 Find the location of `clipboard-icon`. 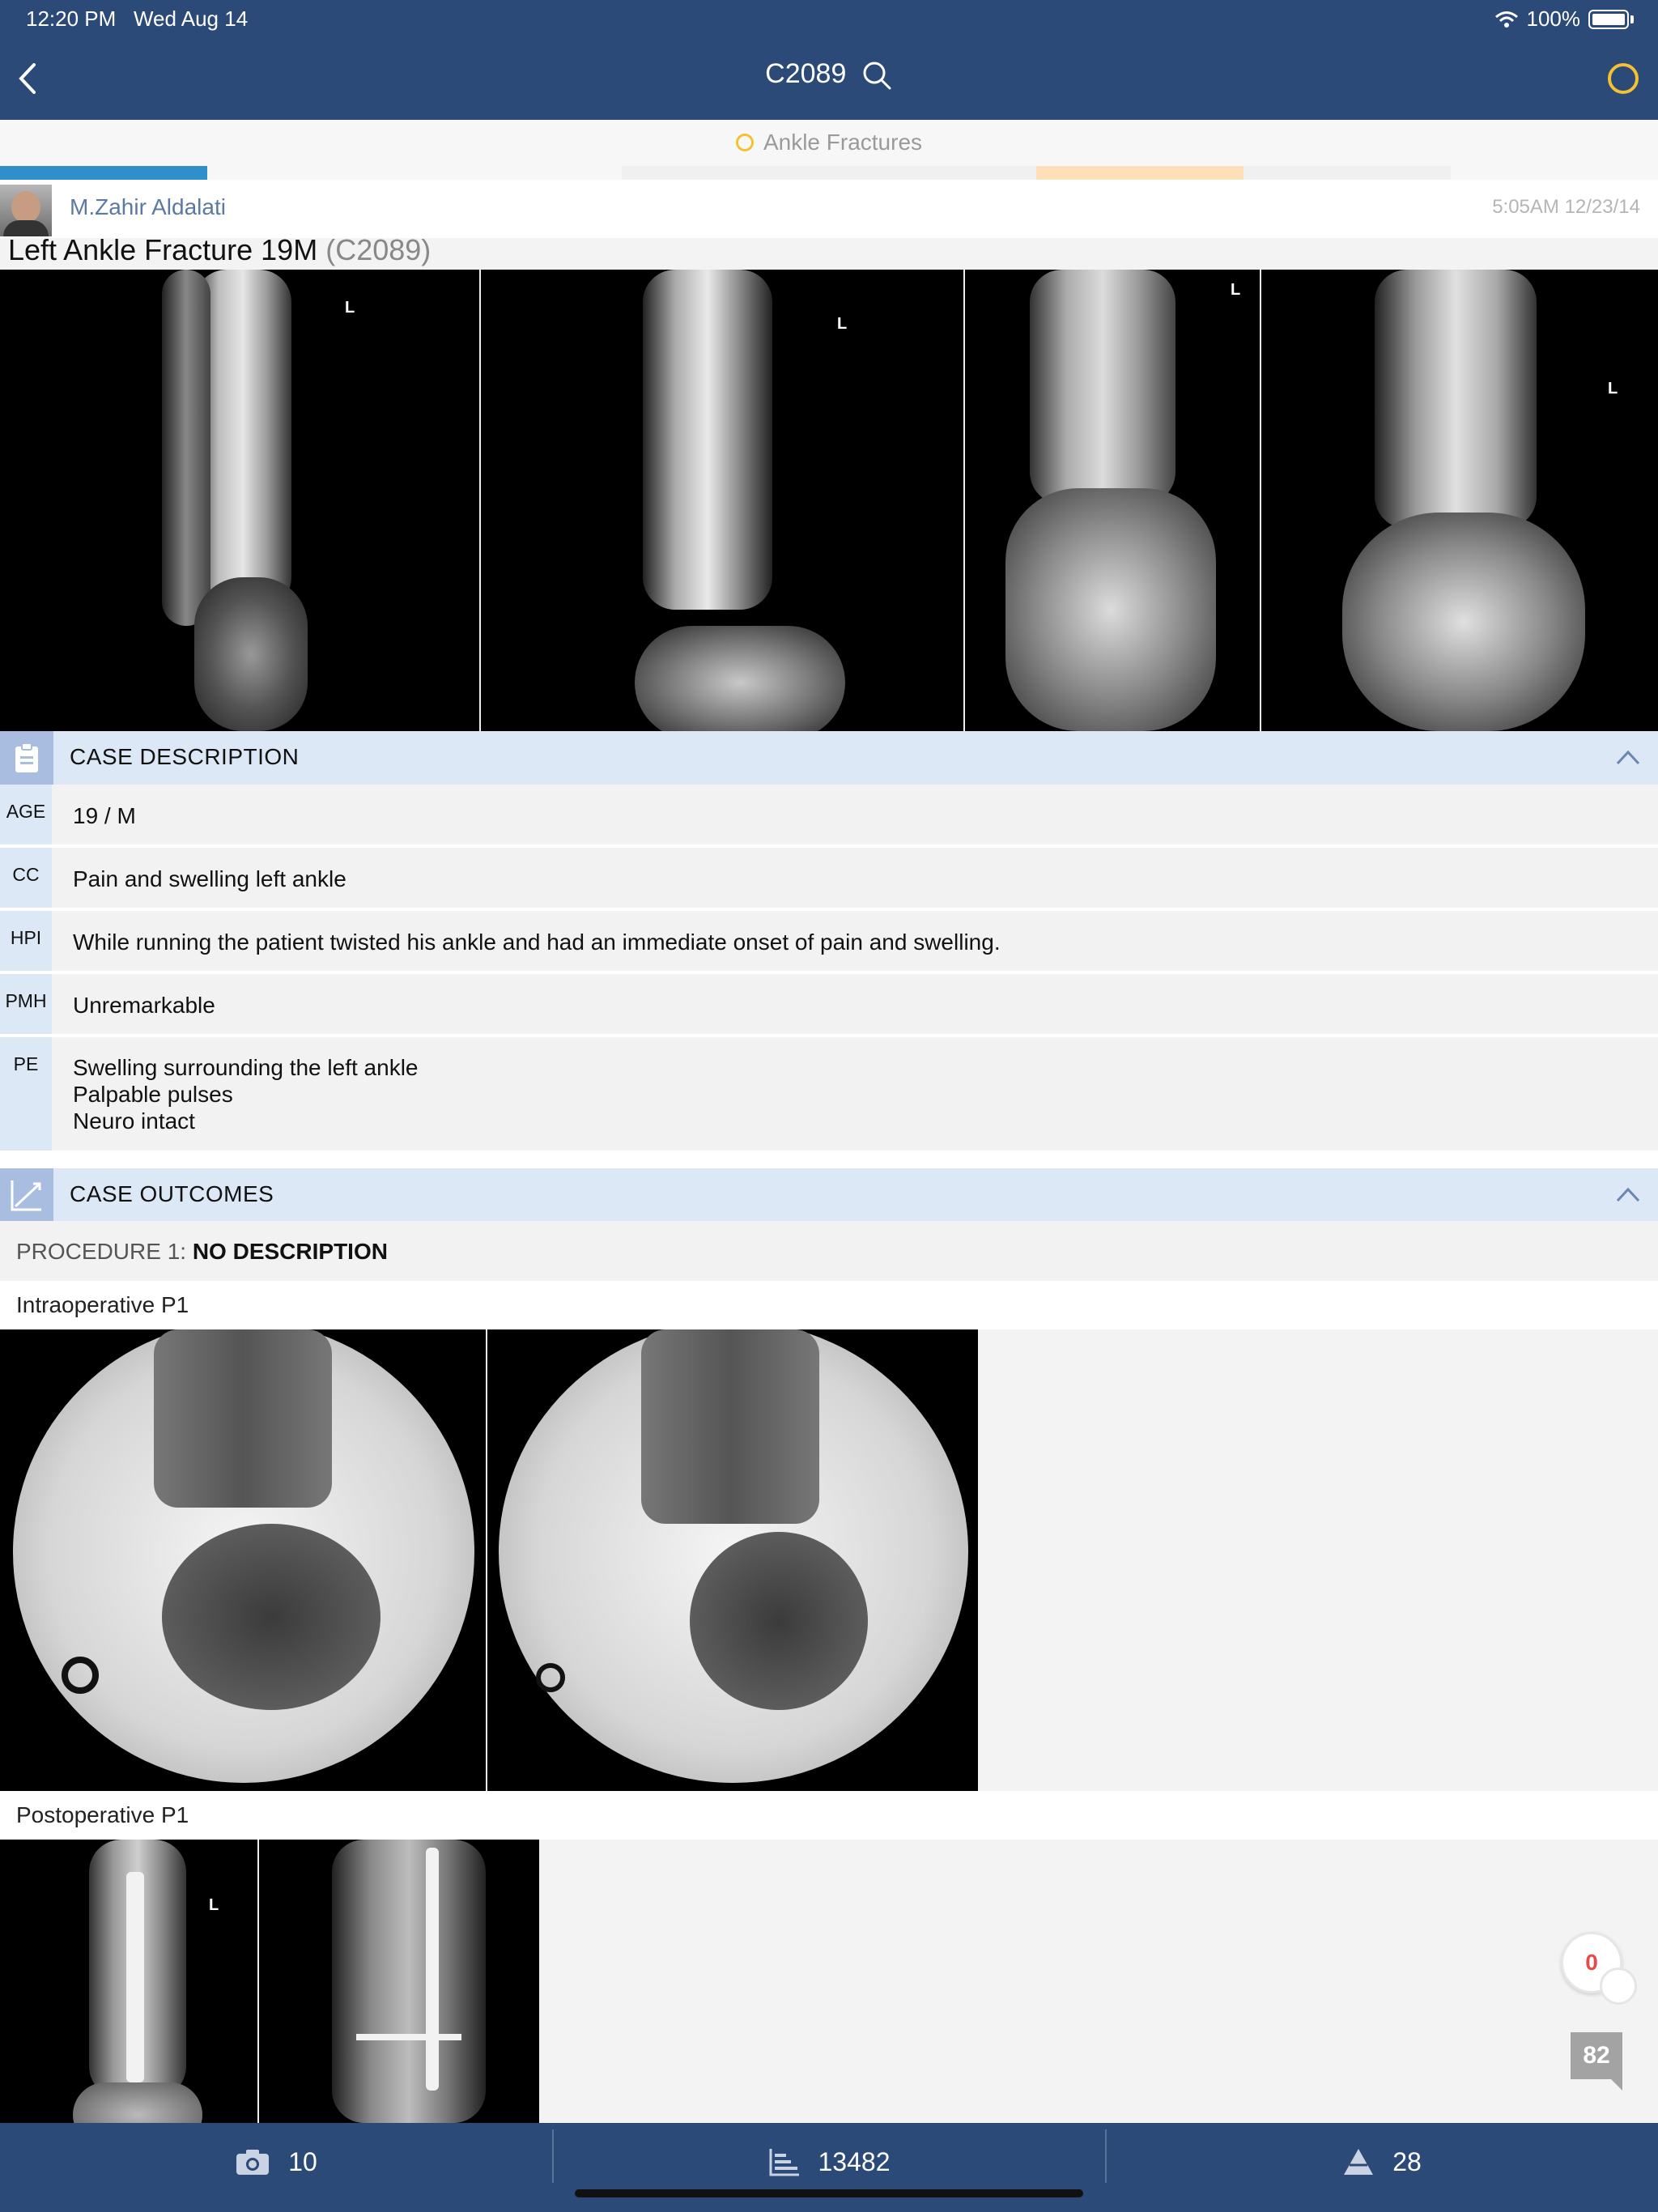

clipboard-icon is located at coordinates (26, 758).